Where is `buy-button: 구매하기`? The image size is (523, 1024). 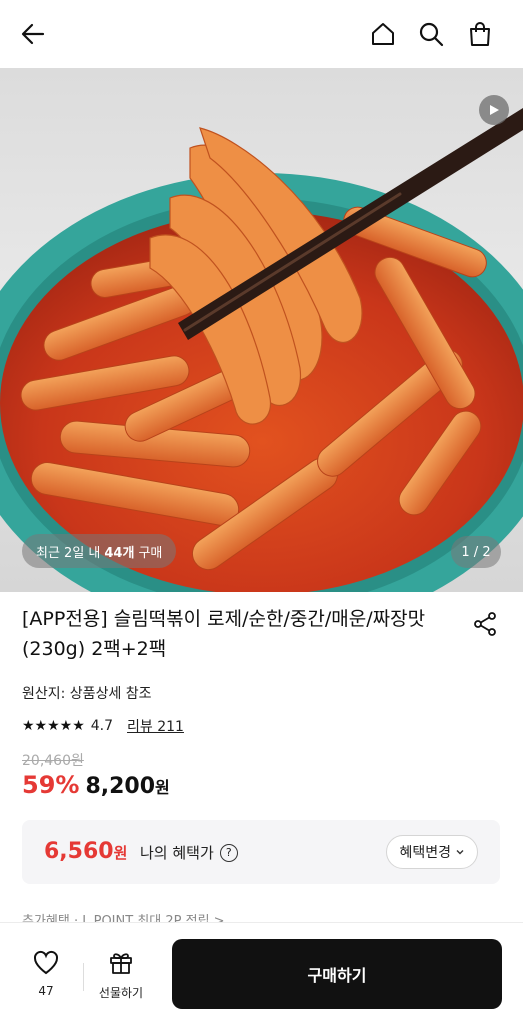
buy-button: 구매하기 is located at coordinates (337, 974).